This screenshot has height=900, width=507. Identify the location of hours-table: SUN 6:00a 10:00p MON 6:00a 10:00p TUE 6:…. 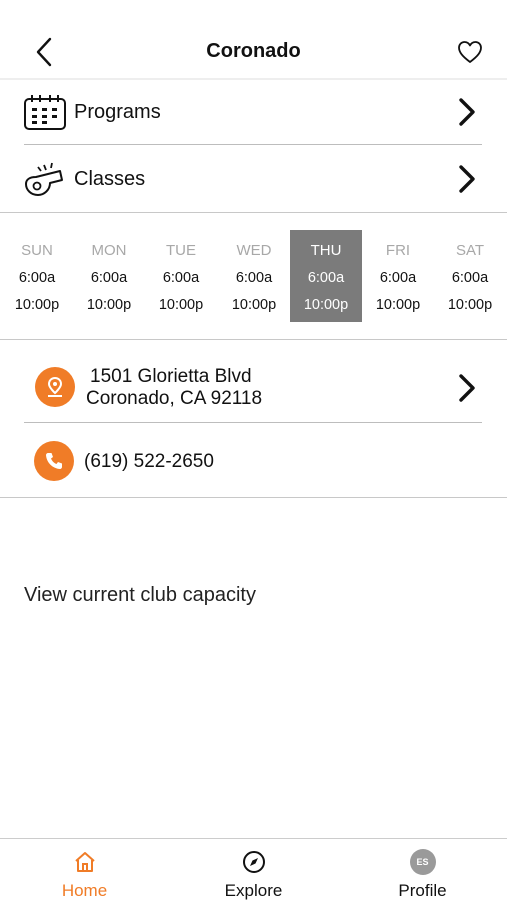
(253, 276).